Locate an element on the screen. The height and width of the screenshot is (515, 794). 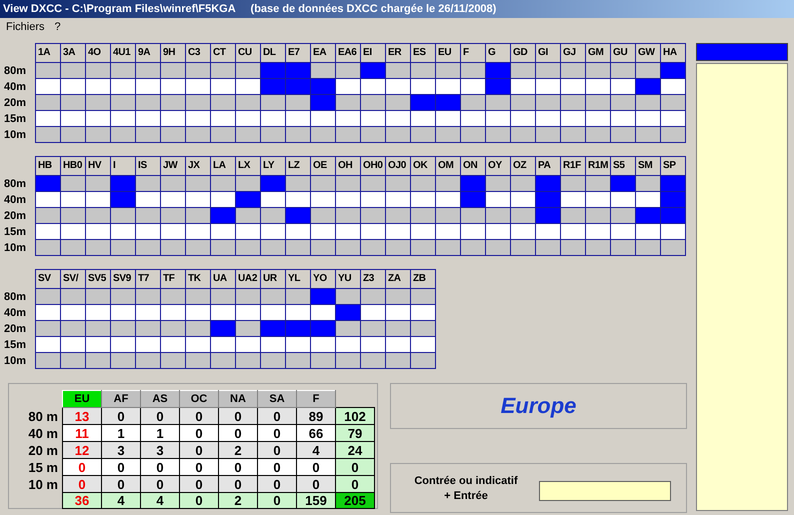
entry-label: Contrée ou indicatif is located at coordinates (466, 480).